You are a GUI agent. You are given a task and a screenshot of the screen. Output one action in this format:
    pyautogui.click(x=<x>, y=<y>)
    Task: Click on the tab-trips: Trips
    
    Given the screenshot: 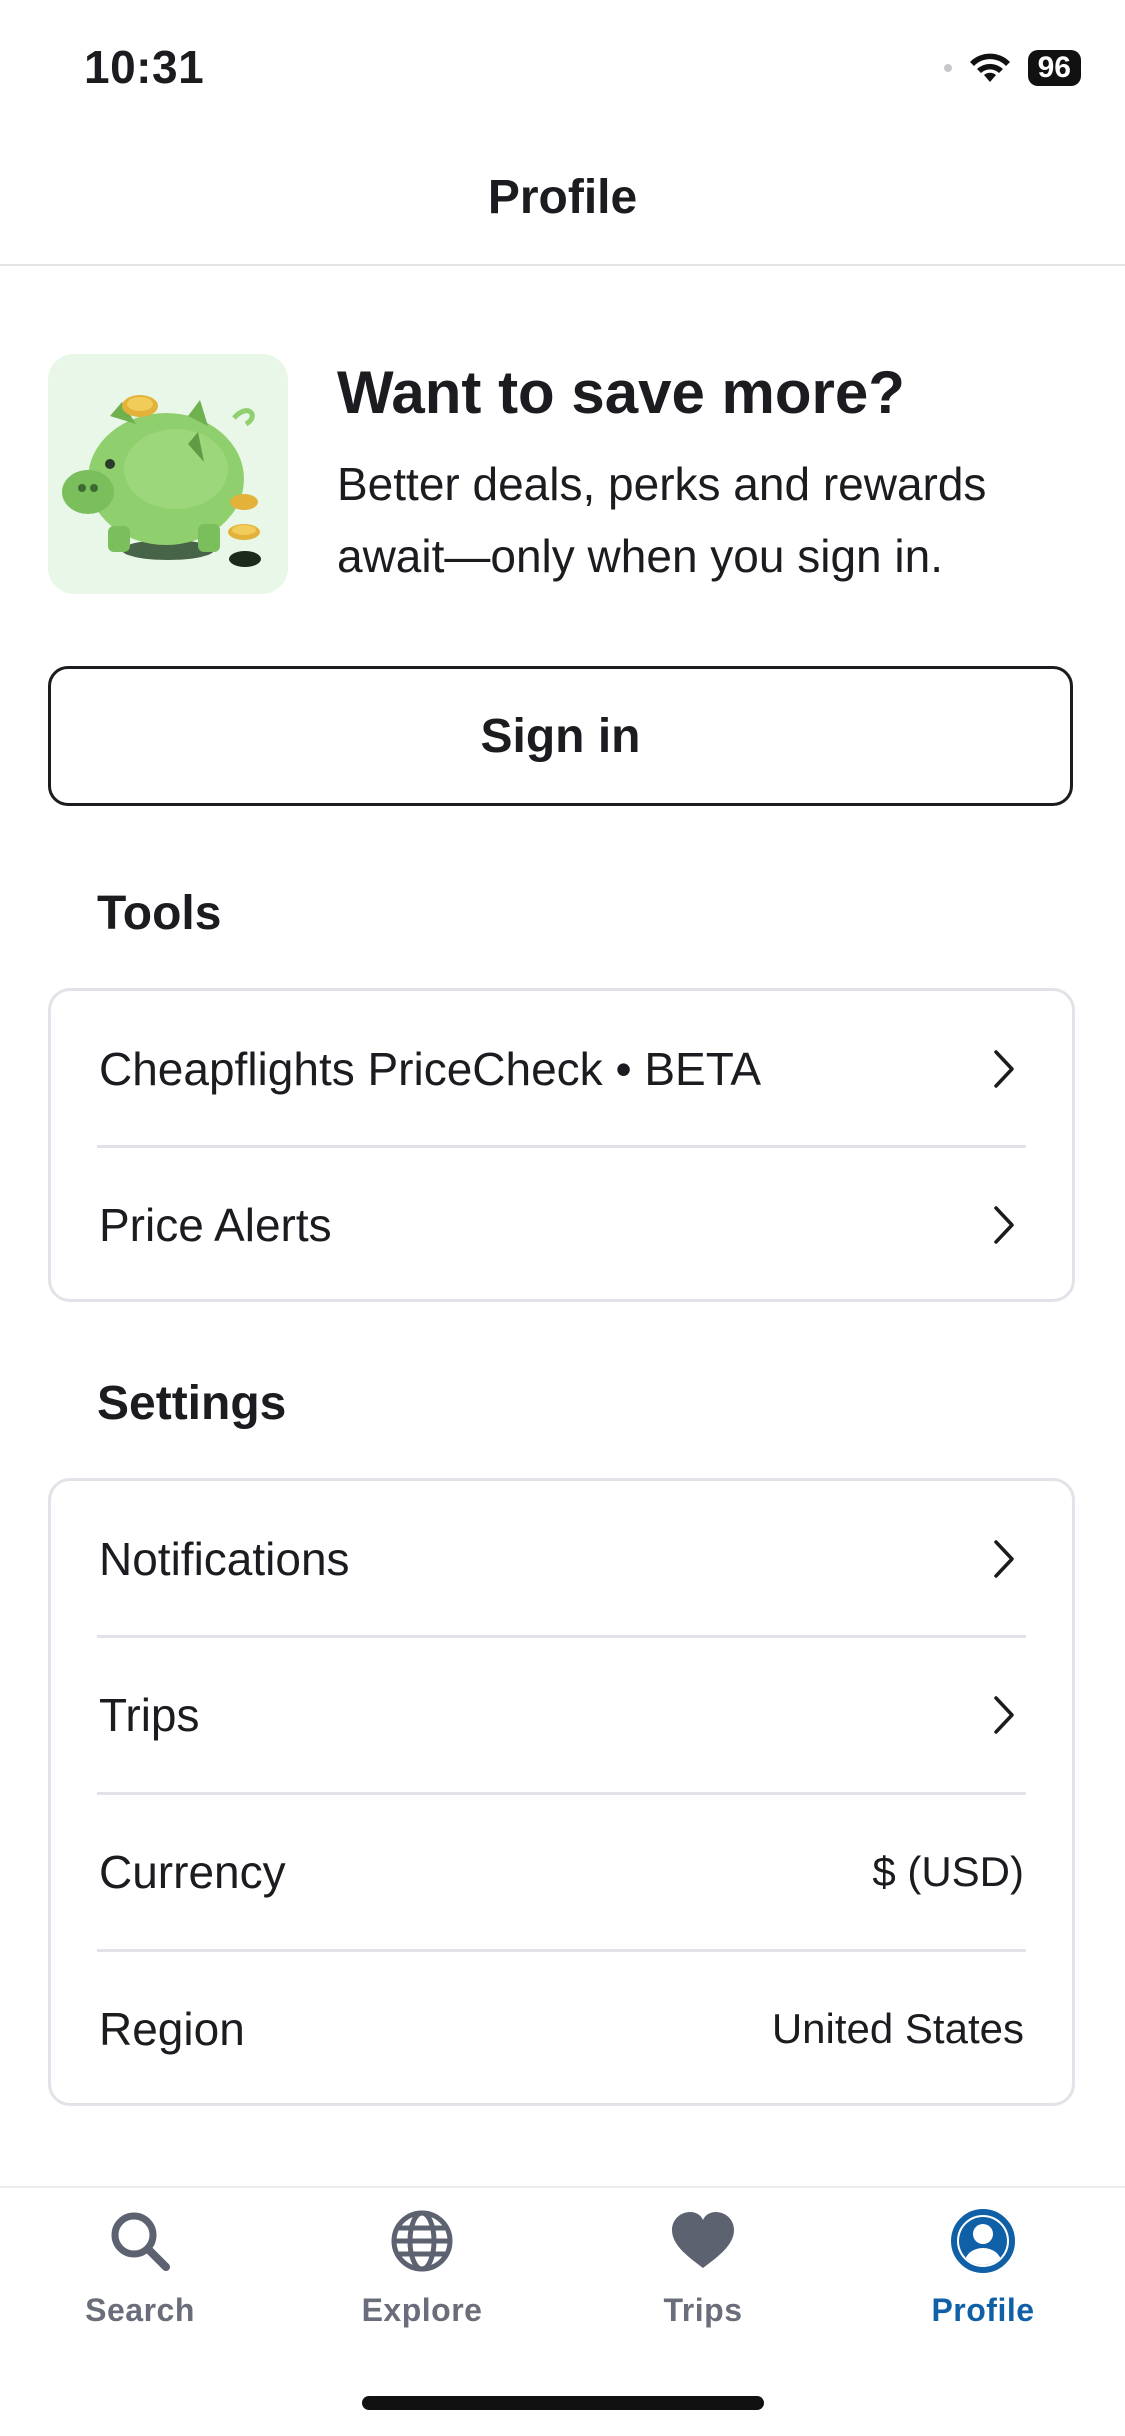 What is the action you would take?
    pyautogui.click(x=703, y=2267)
    